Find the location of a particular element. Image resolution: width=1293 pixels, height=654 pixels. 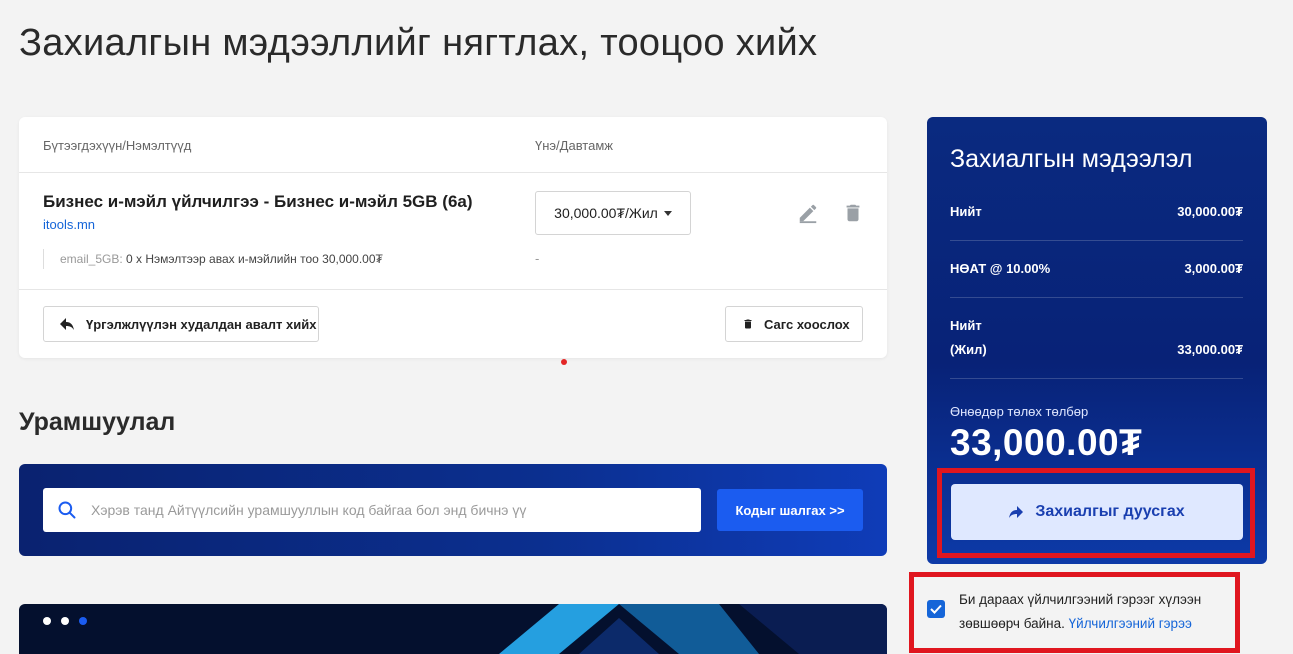

back-arrow-icon is located at coordinates (67, 324).